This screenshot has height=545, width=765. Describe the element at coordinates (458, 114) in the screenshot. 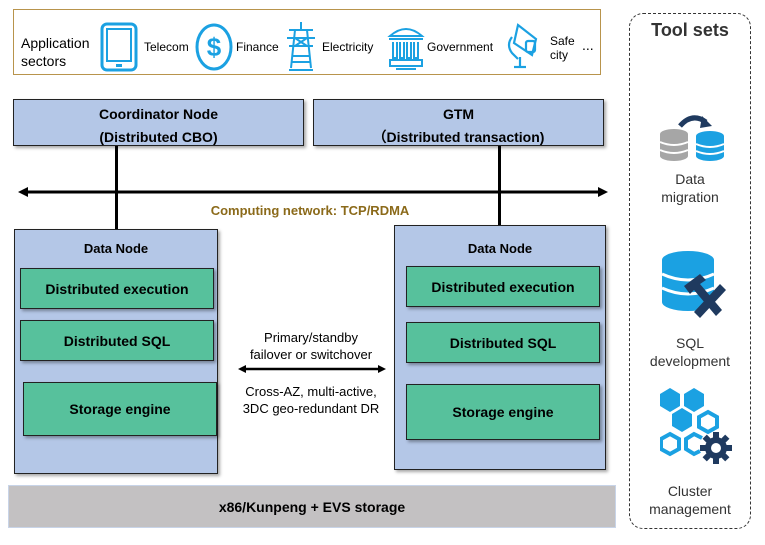

I see `gtm-title: GTM` at that location.